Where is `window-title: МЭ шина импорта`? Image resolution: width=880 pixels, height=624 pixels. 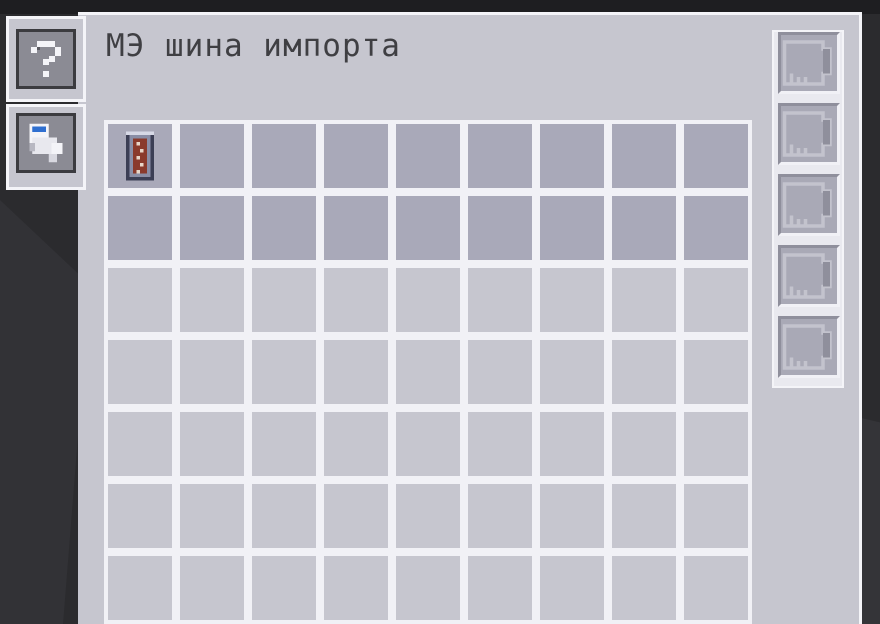
window-title: МЭ шина импорта is located at coordinates (253, 46).